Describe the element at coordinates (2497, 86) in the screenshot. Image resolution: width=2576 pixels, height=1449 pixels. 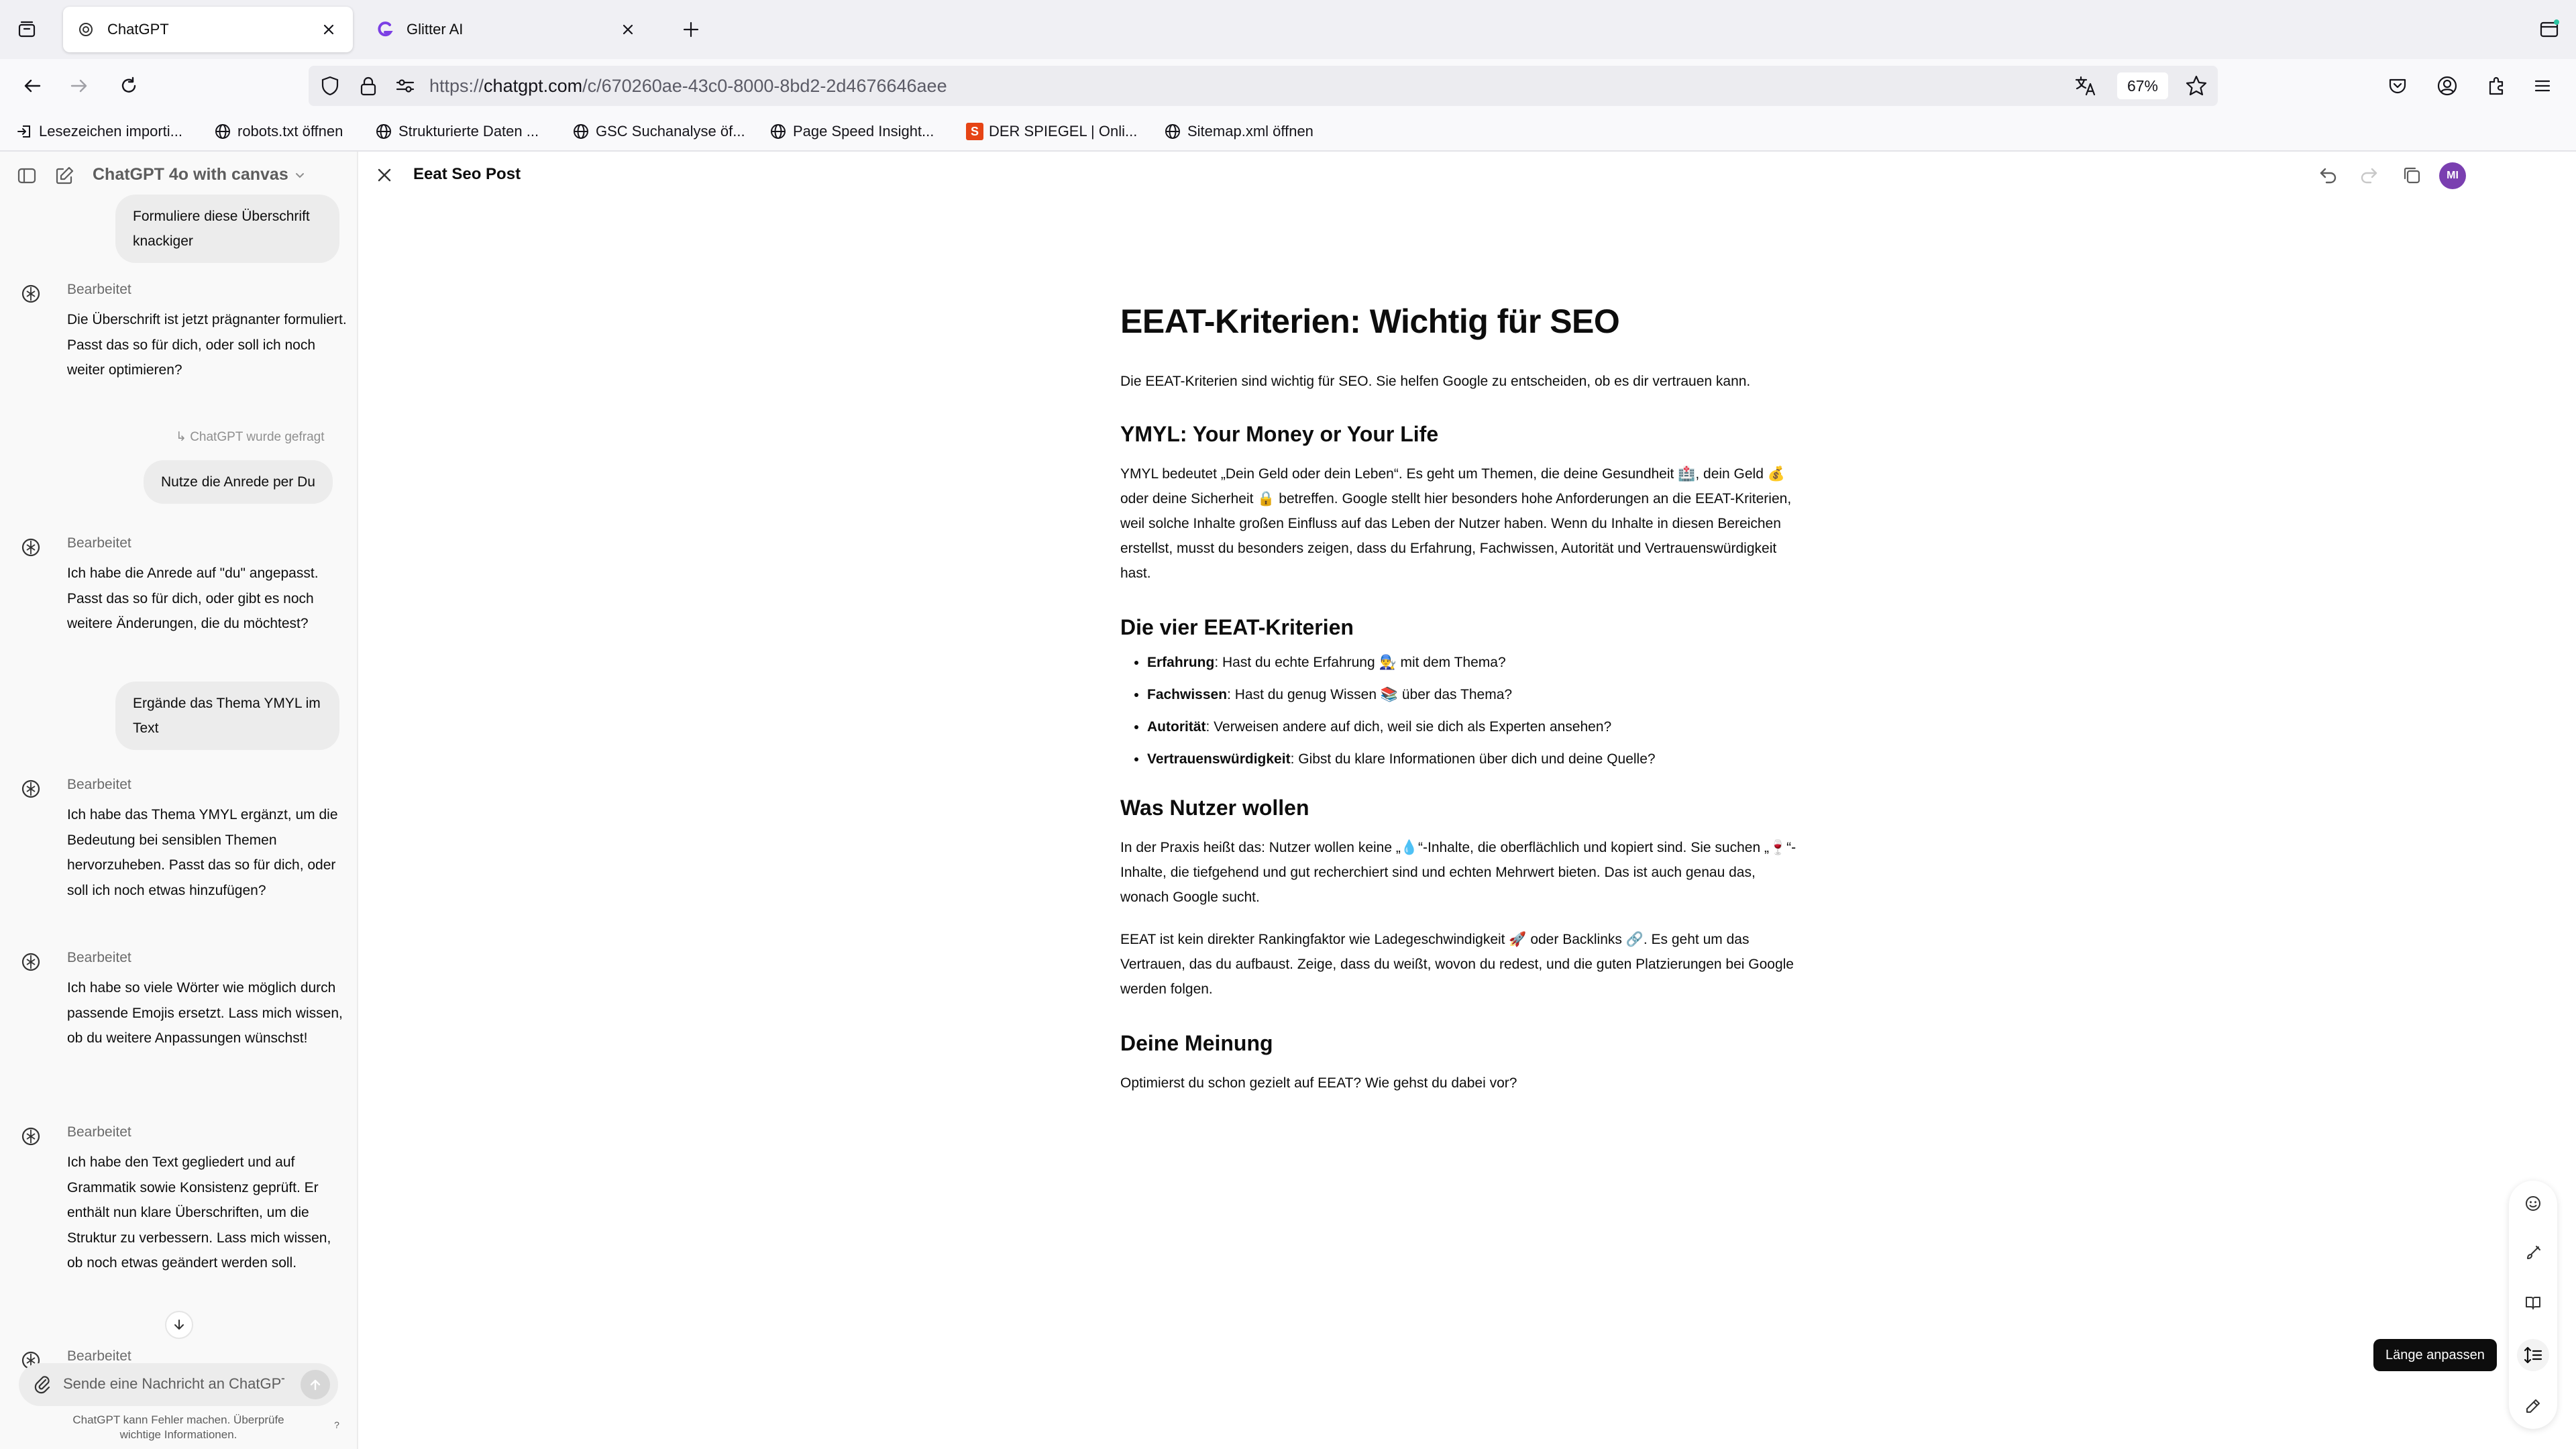
I see `extensions-icon` at that location.